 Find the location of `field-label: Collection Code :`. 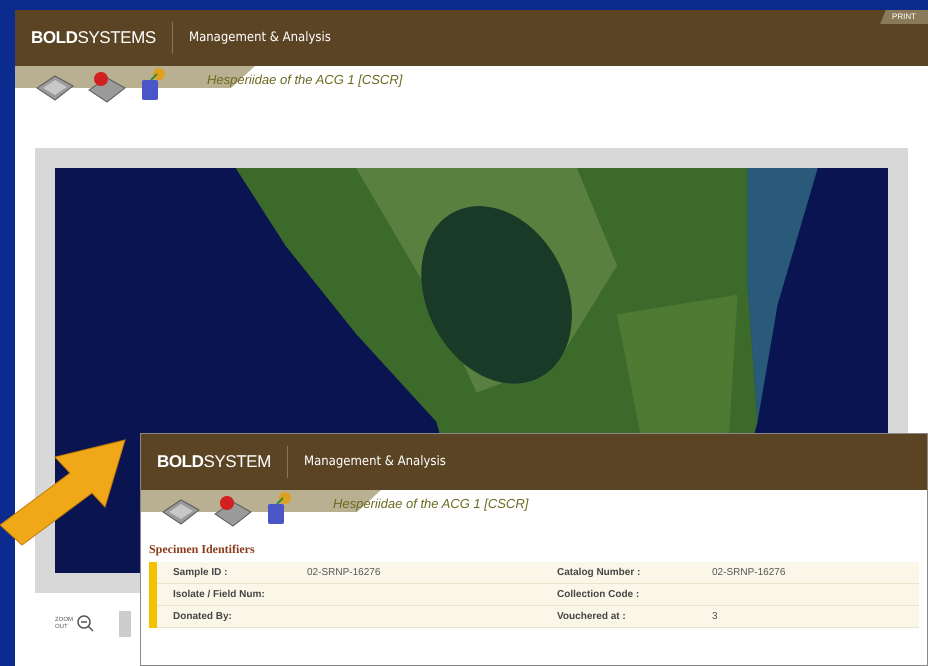

field-label: Collection Code : is located at coordinates (598, 595).